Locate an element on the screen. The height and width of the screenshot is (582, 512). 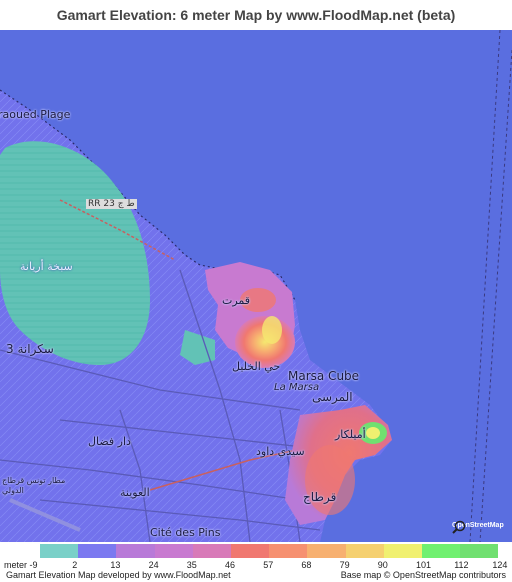
place-raoued-plage: raoued Plage is located at coordinates (35, 114).